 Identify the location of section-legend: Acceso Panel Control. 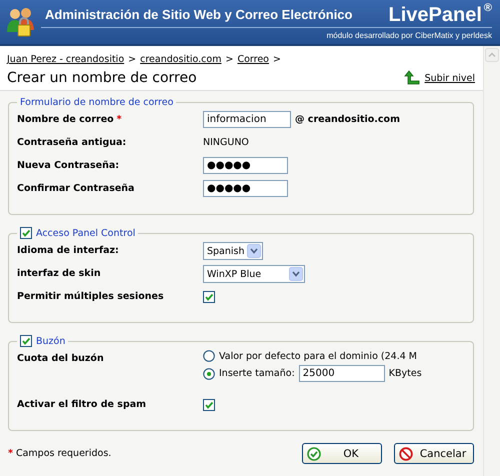
(86, 233).